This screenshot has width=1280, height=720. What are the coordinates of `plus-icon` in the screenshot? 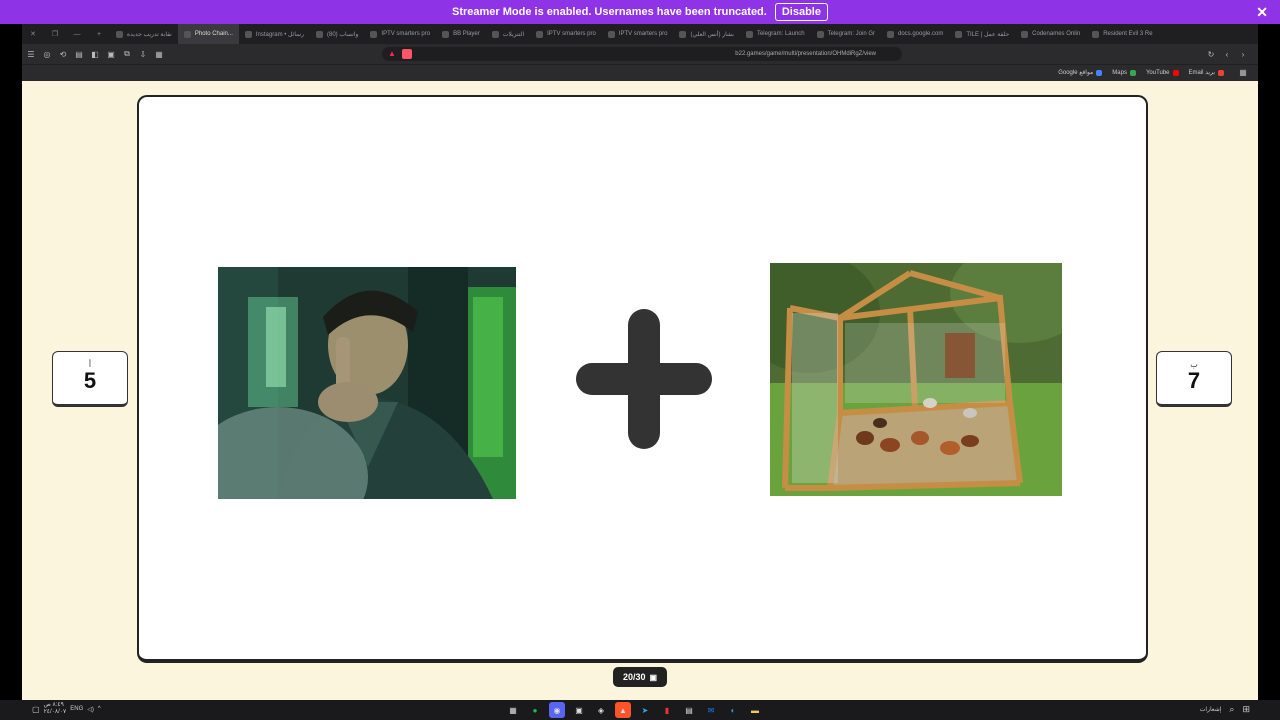 It's located at (644, 379).